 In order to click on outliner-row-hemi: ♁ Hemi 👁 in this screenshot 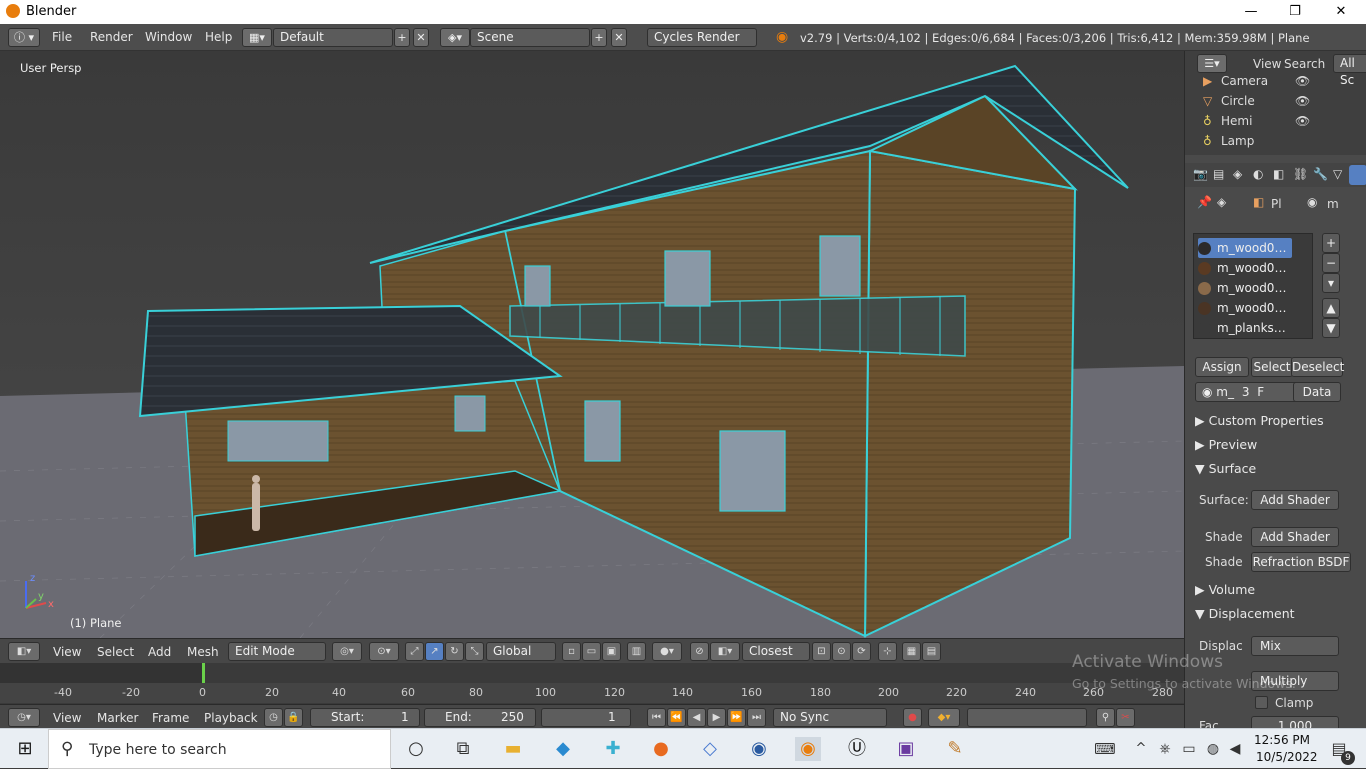, I will do `click(1275, 123)`.